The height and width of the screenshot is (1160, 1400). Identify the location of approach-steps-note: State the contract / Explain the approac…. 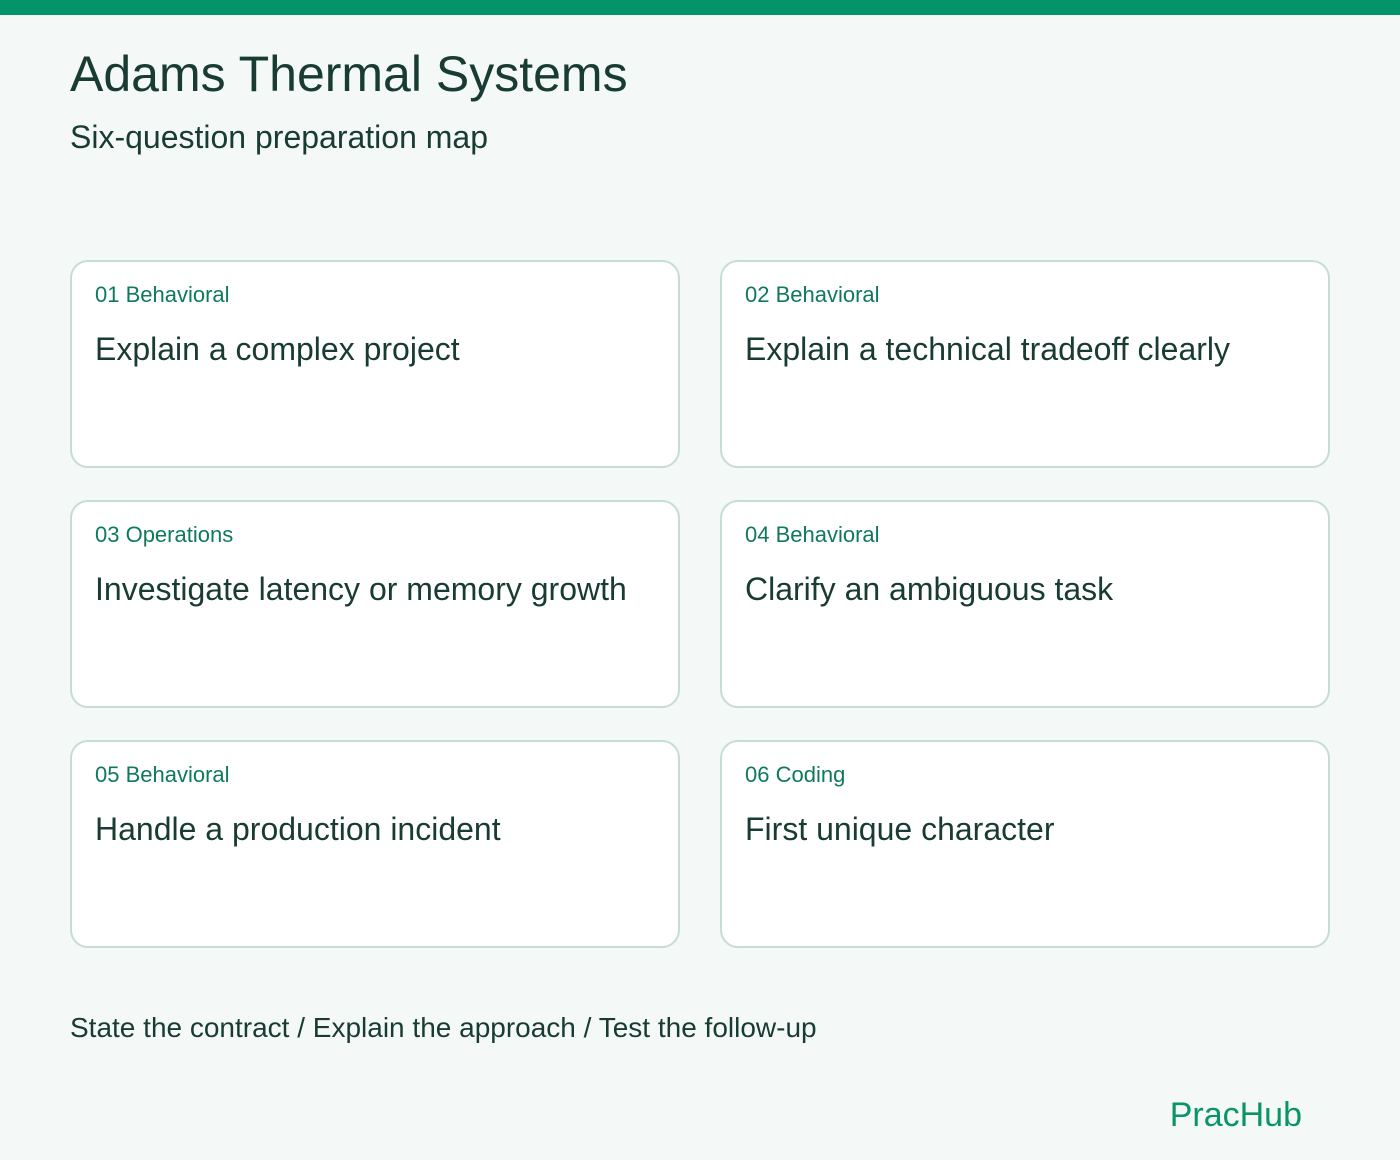
(443, 1027).